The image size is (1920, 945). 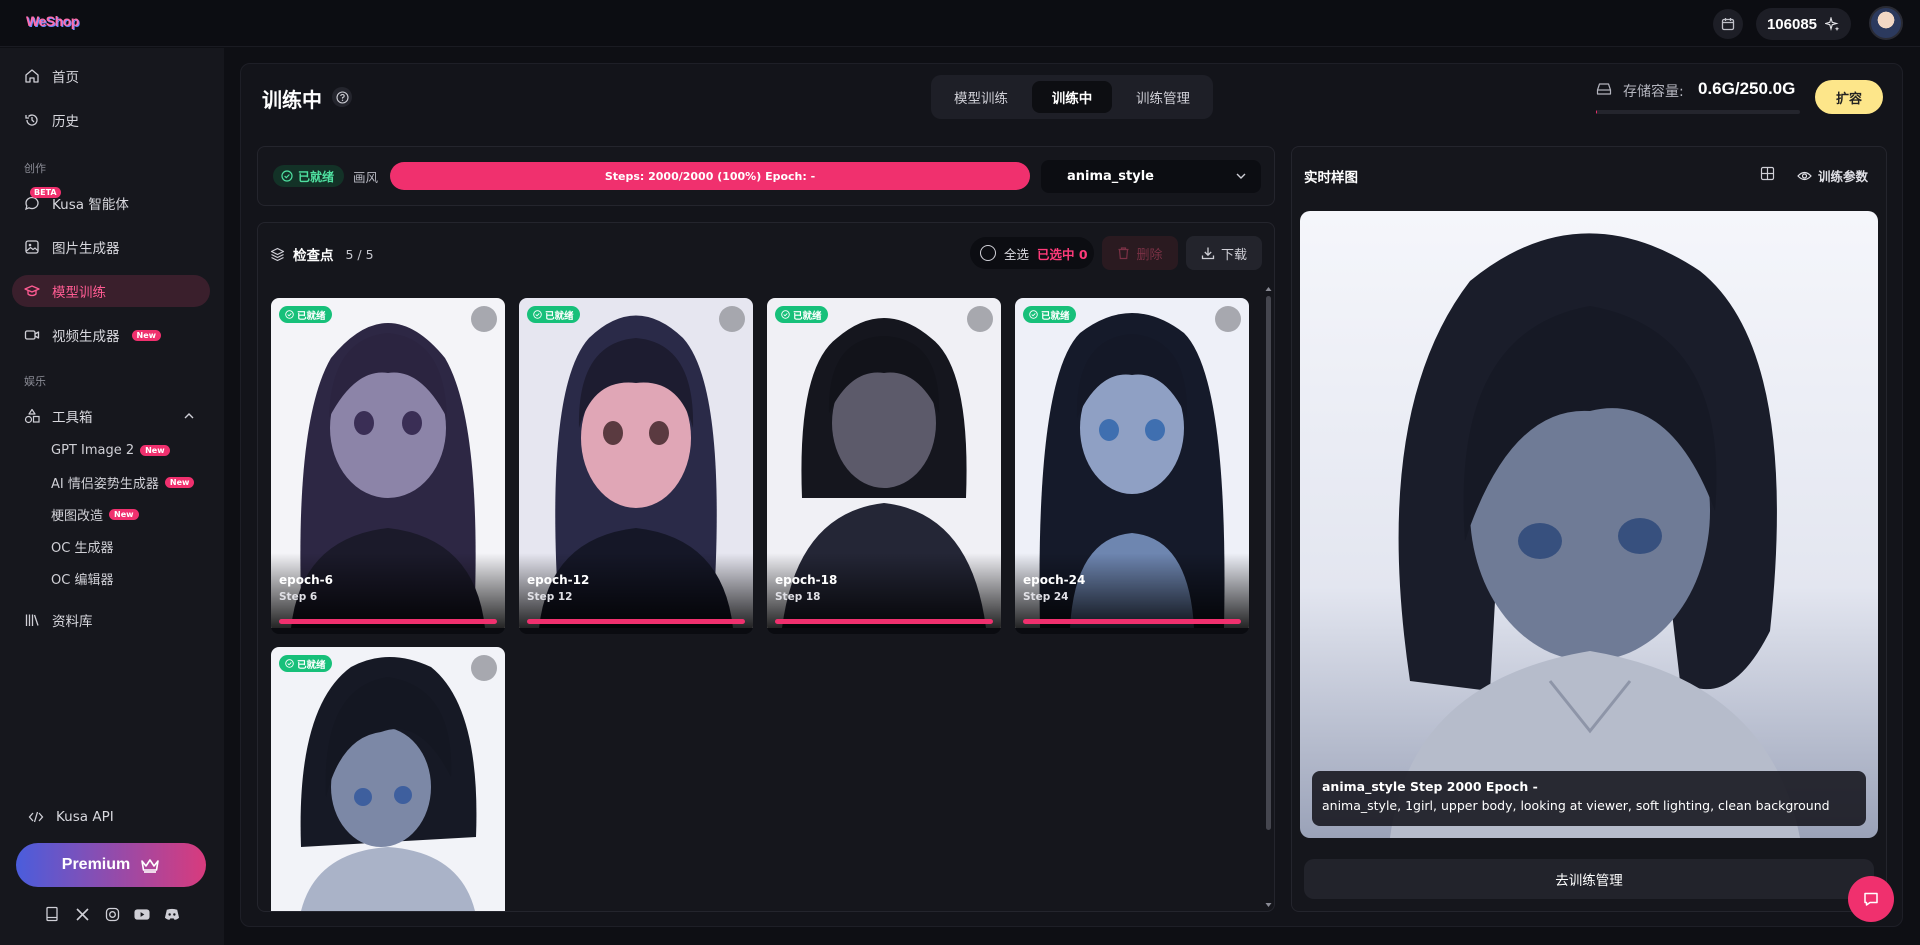 I want to click on sidebar-item-library: 资料库, so click(x=111, y=620).